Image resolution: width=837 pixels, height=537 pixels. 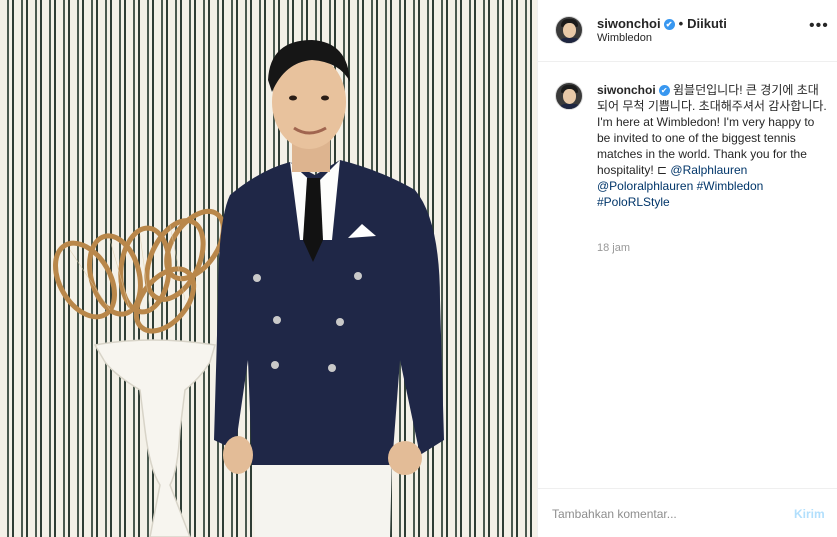 I want to click on caption-avatar, so click(x=569, y=96).